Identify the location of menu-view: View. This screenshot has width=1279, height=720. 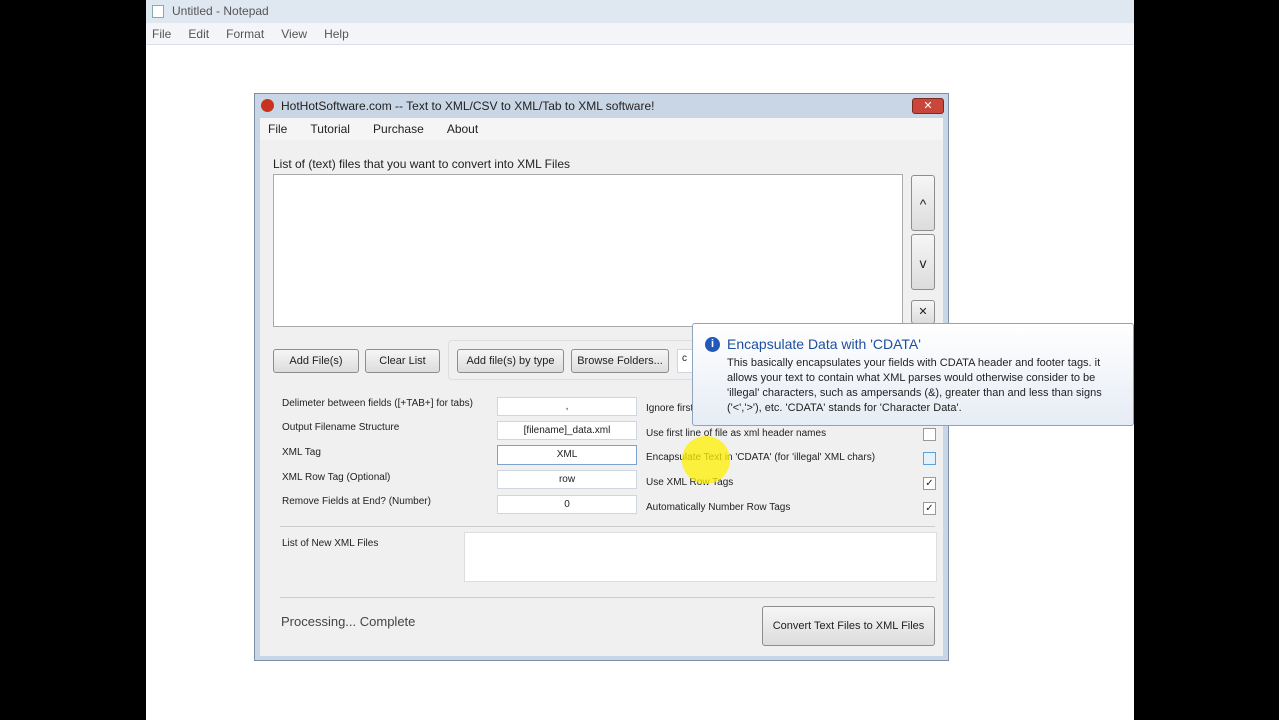
(294, 34).